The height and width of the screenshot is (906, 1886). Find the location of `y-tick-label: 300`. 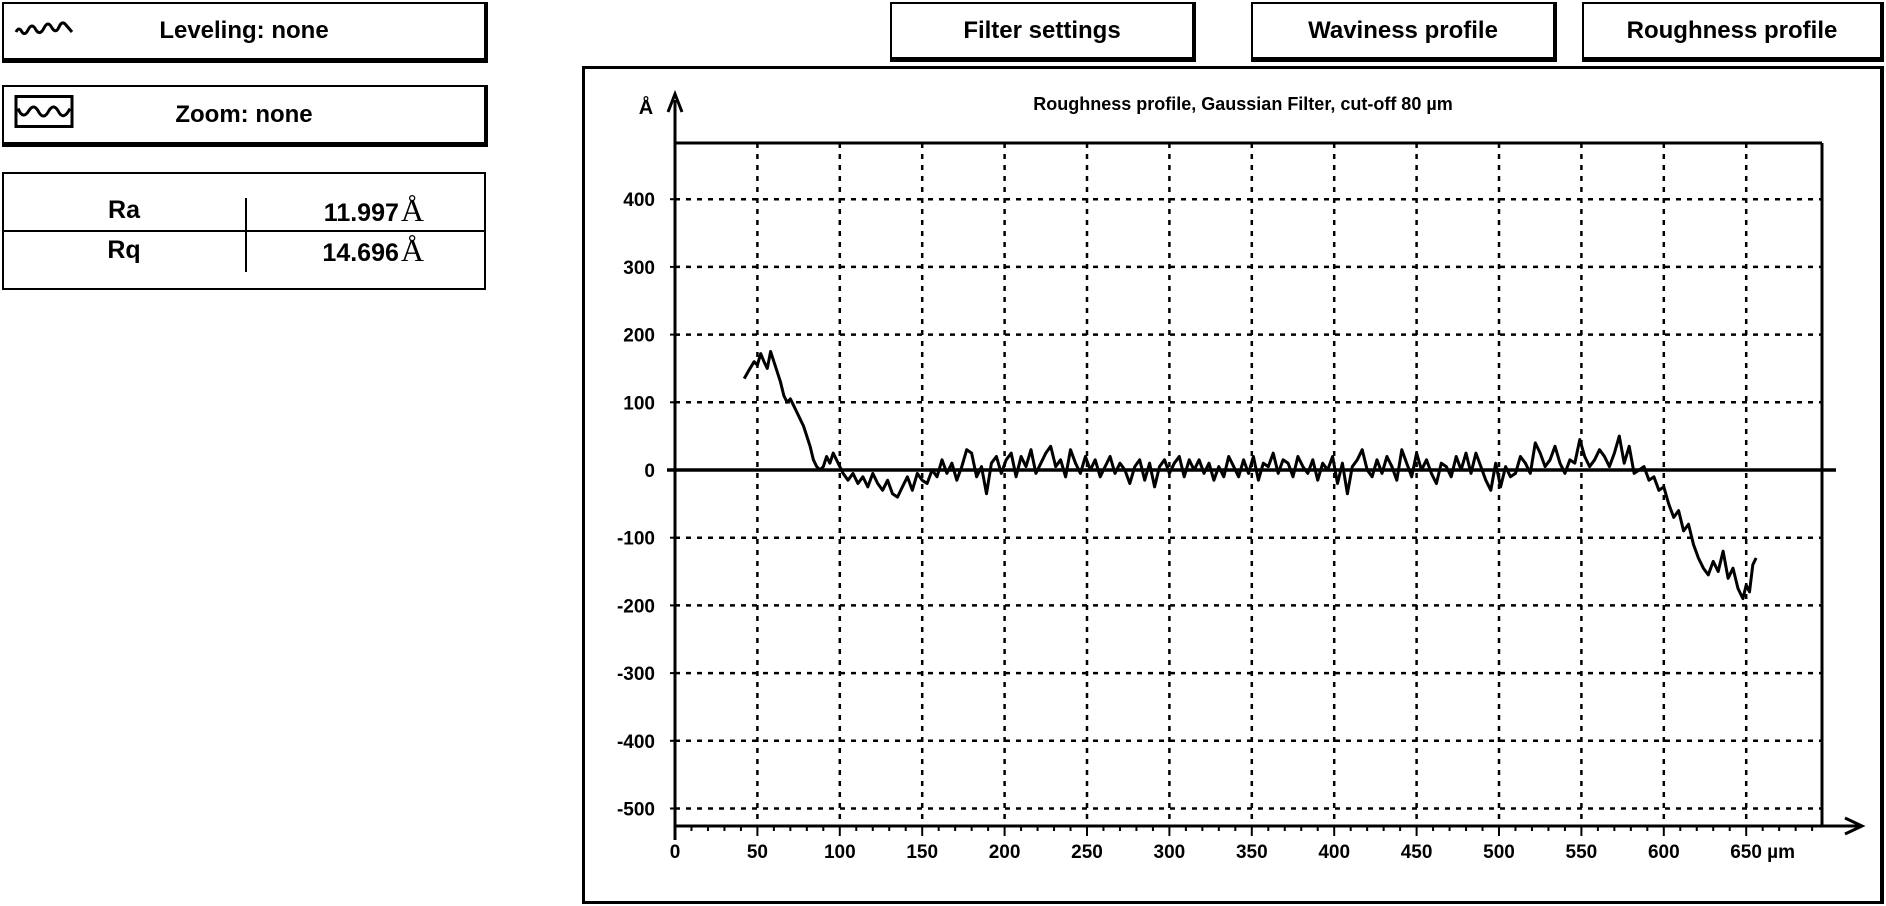

y-tick-label: 300 is located at coordinates (639, 268).